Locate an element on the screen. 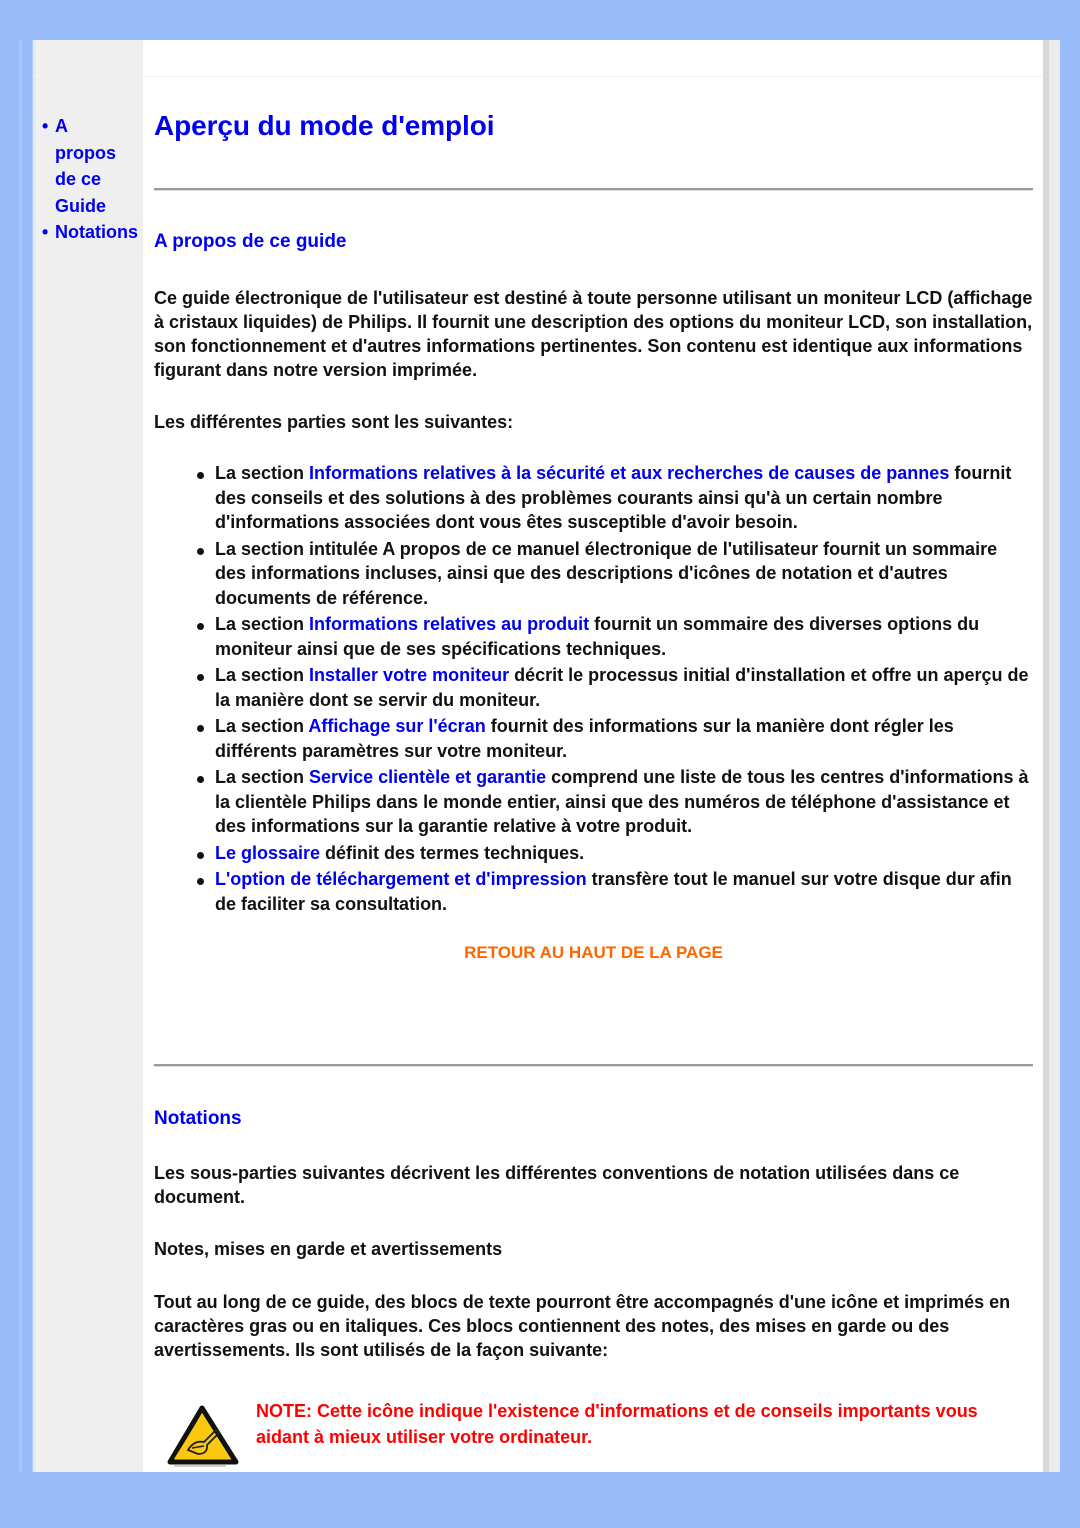  sidebar-nav: A propos de ce Guide Notations is located at coordinates (92, 179).